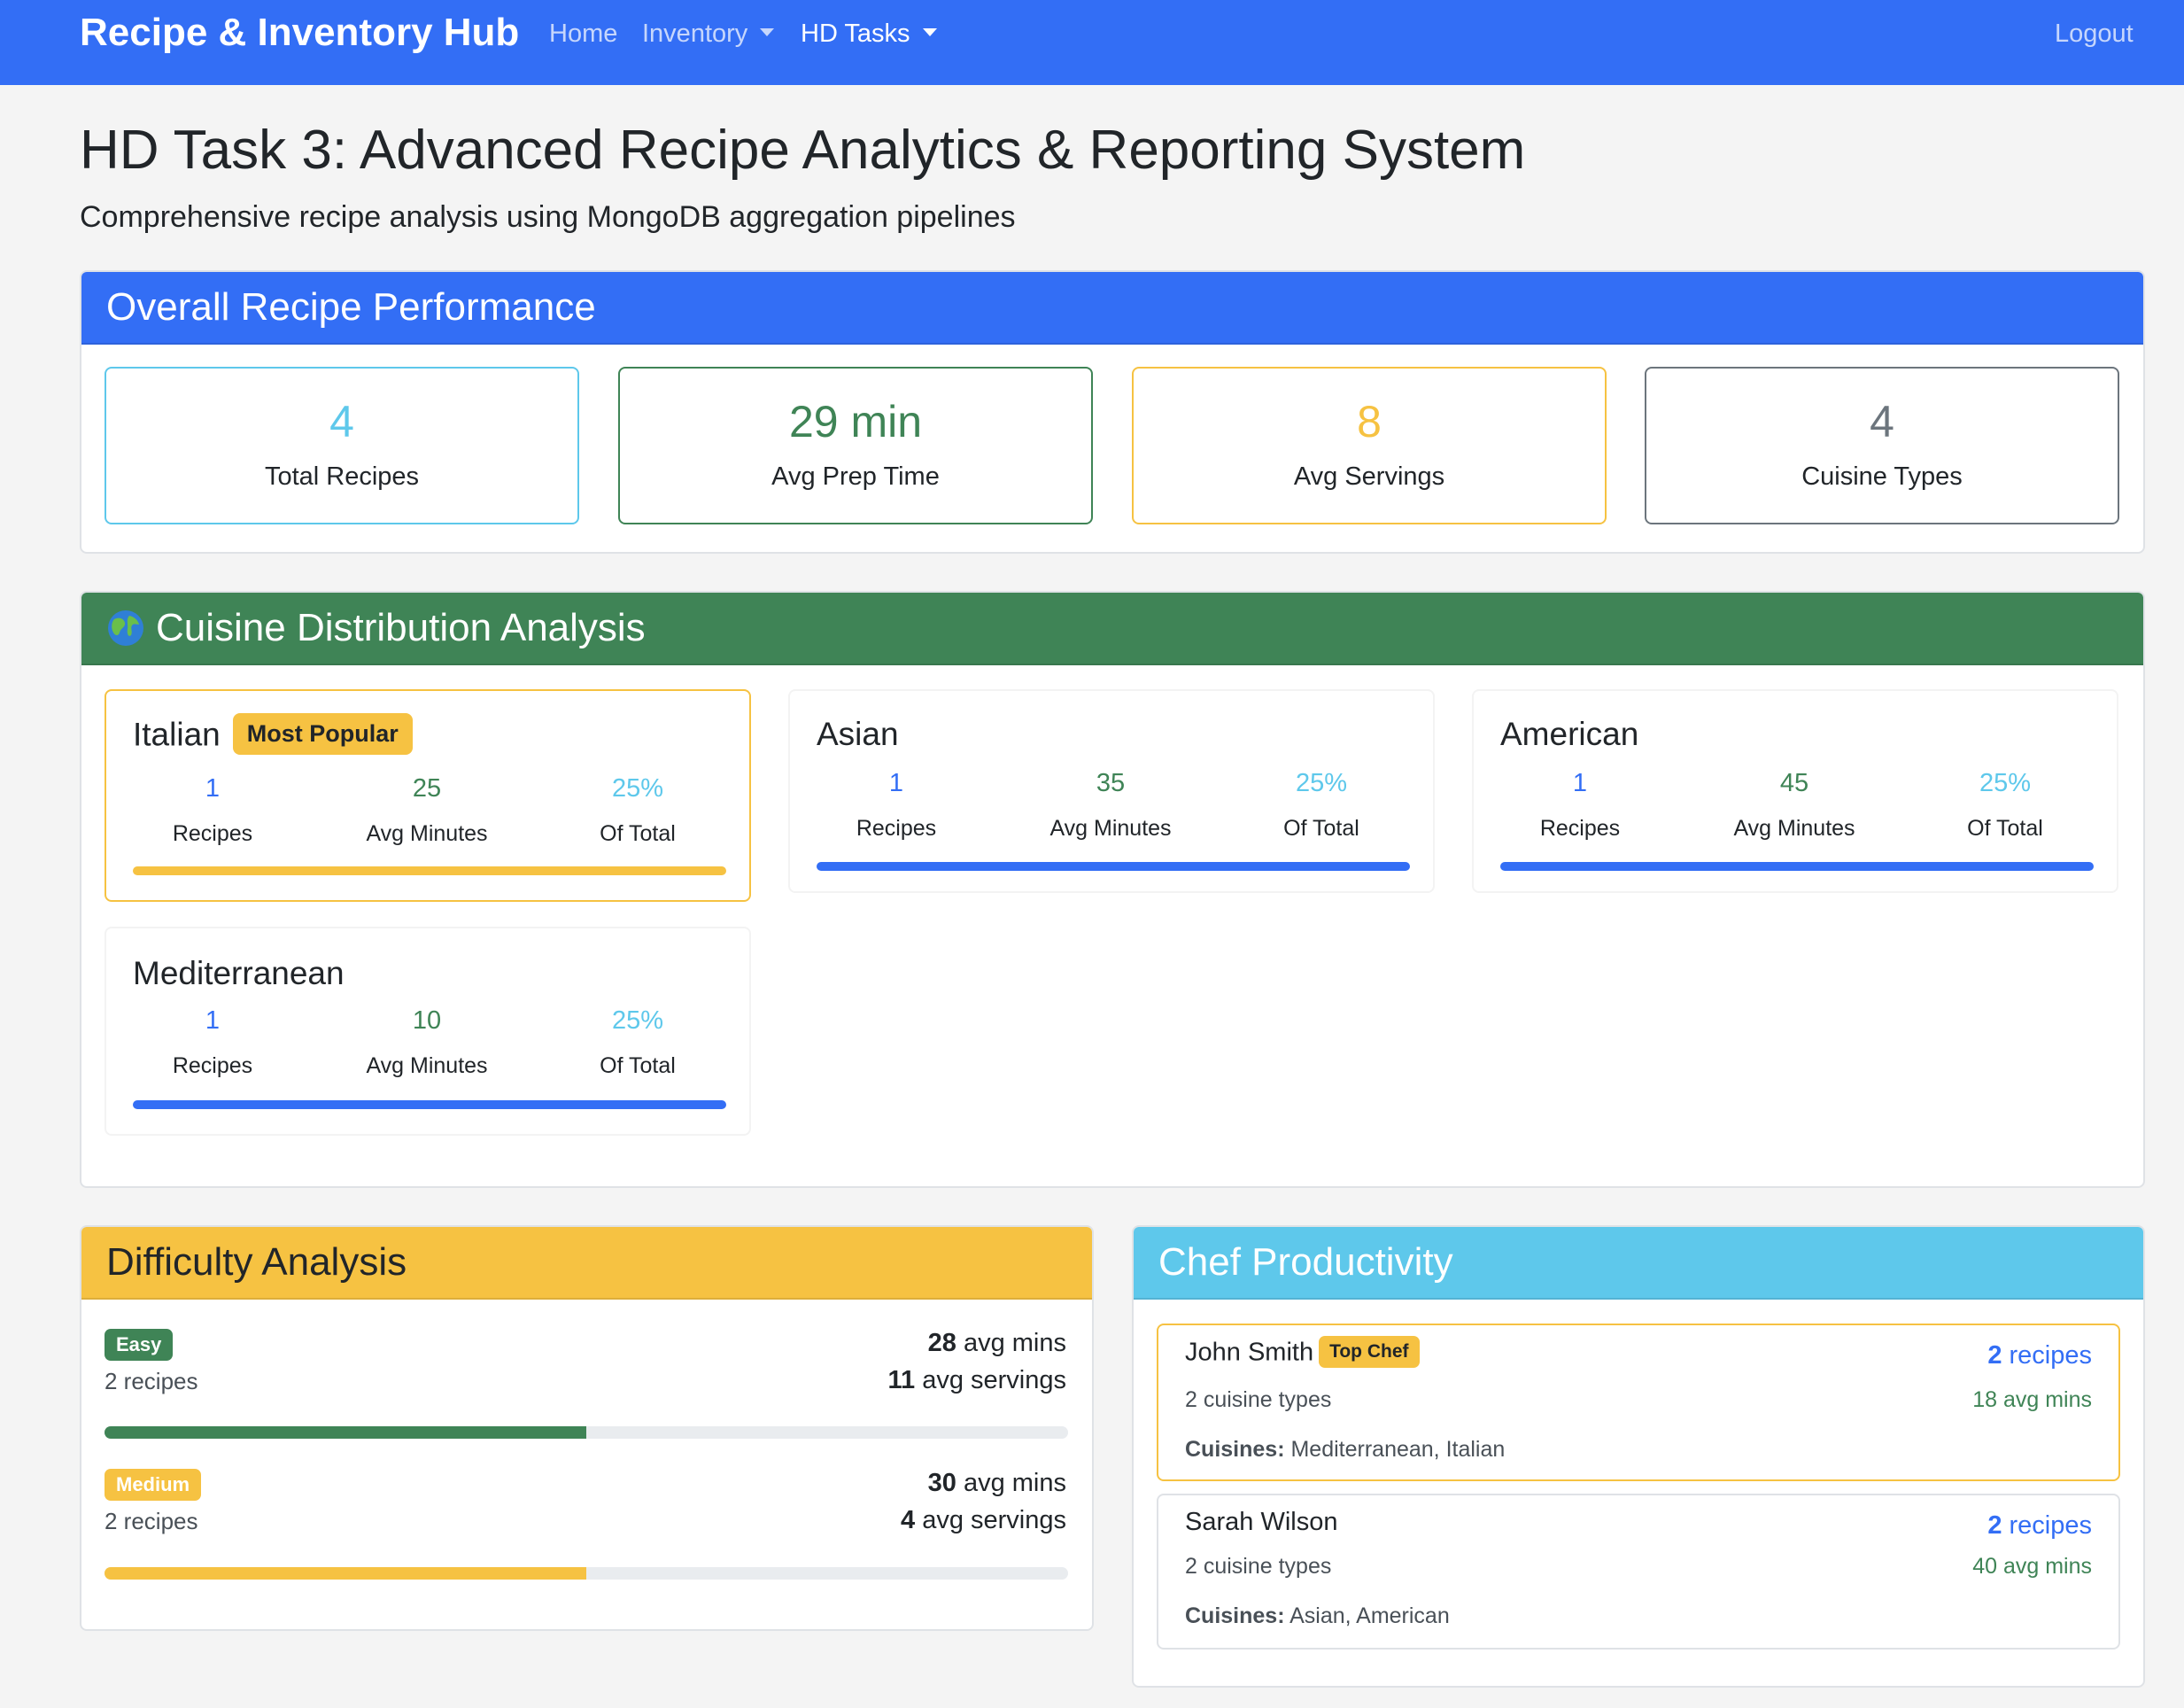 The width and height of the screenshot is (2184, 1708). I want to click on chef-cuisine-types: 2 cuisine types, so click(1258, 1399).